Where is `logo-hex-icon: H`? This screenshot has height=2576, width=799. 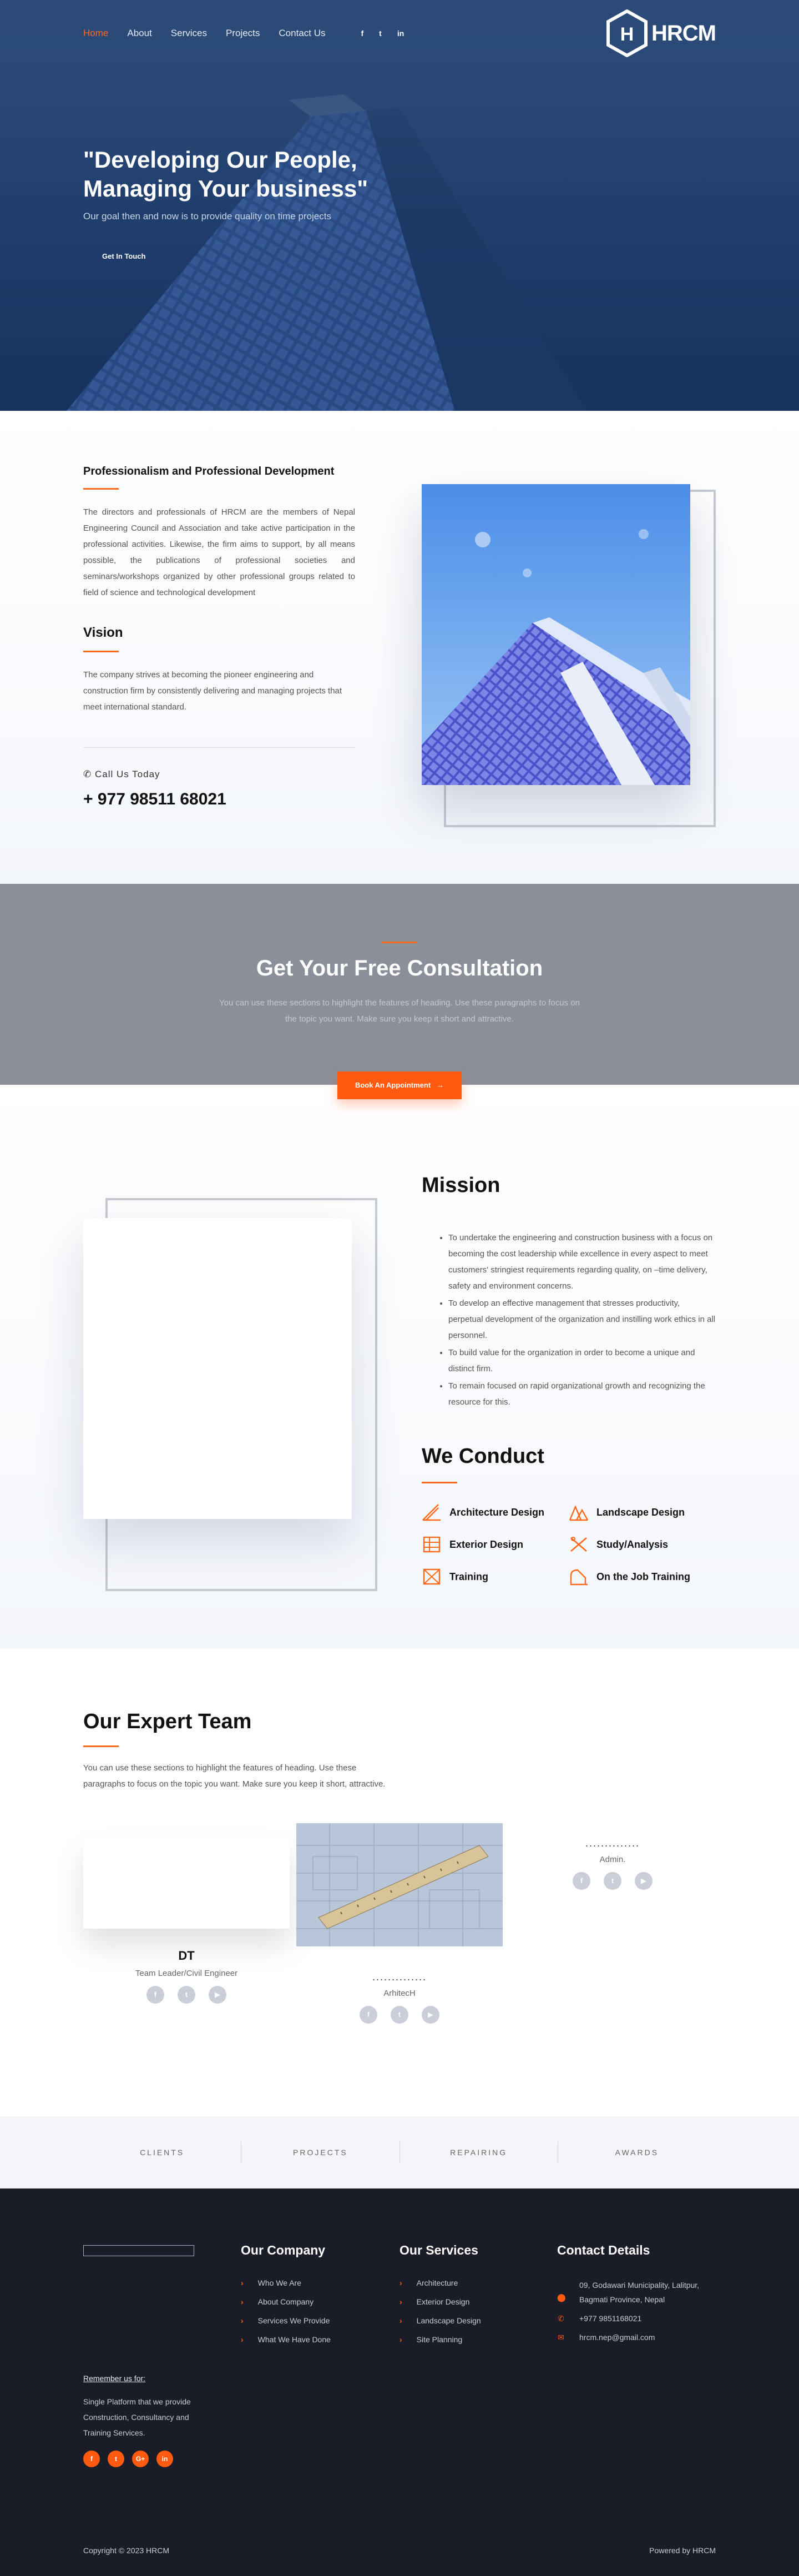 logo-hex-icon: H is located at coordinates (627, 33).